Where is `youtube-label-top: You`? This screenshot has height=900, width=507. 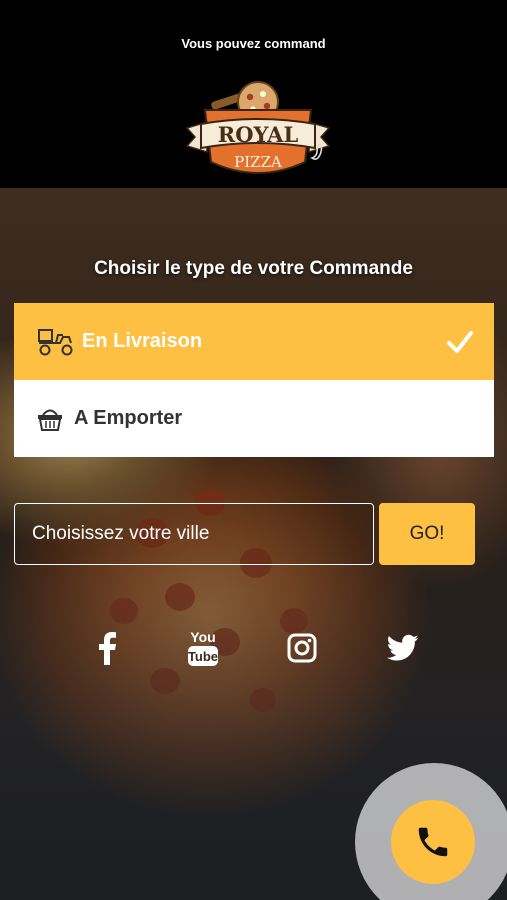
youtube-label-top: You is located at coordinates (202, 637).